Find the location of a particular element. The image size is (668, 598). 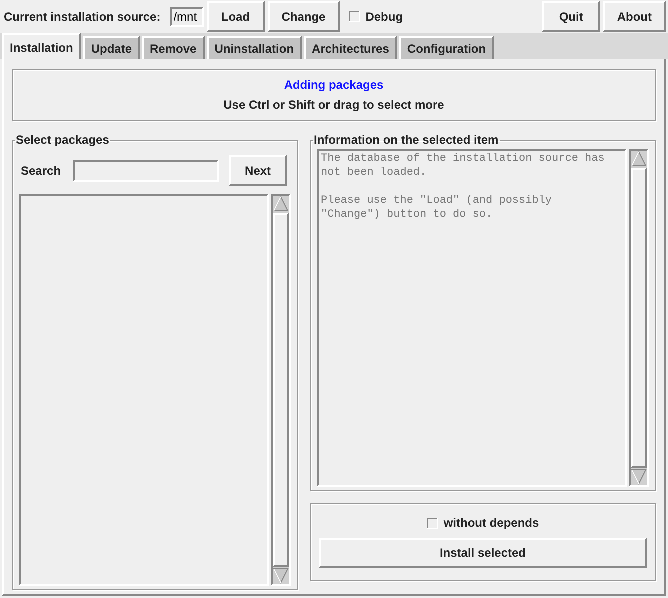

search-label: Search is located at coordinates (41, 171).